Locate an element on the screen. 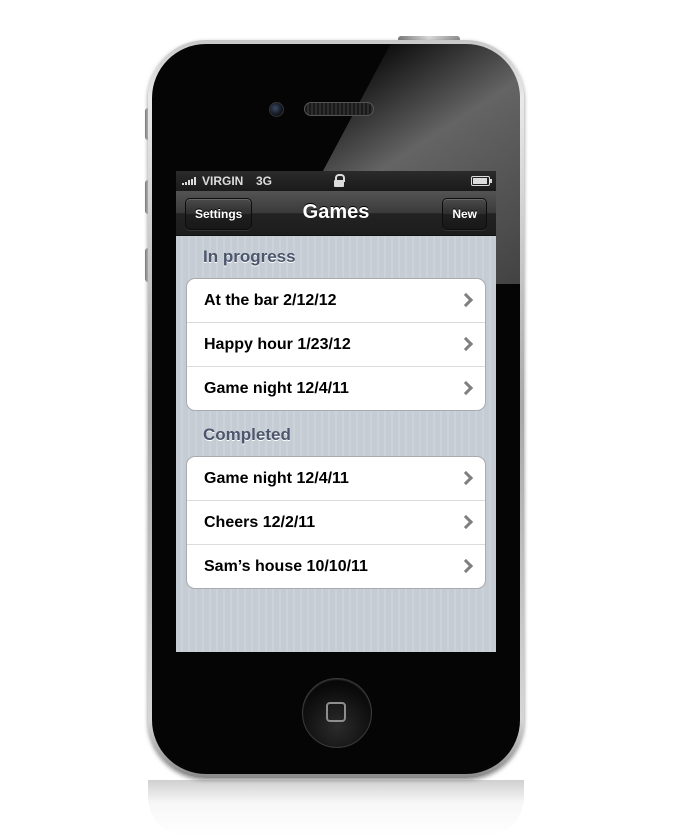 This screenshot has width=674, height=837. status-bar: VIRGIN 3G is located at coordinates (336, 181).